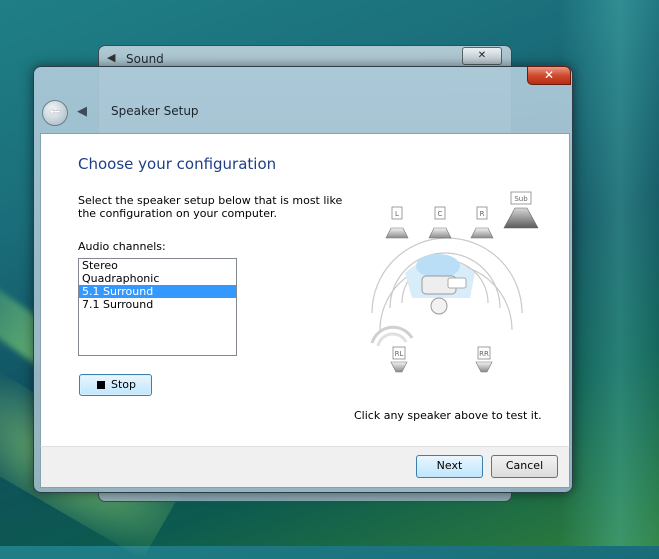 This screenshot has width=659, height=559. Describe the element at coordinates (157, 265) in the screenshot. I see `list-item-stereo: Stereo` at that location.